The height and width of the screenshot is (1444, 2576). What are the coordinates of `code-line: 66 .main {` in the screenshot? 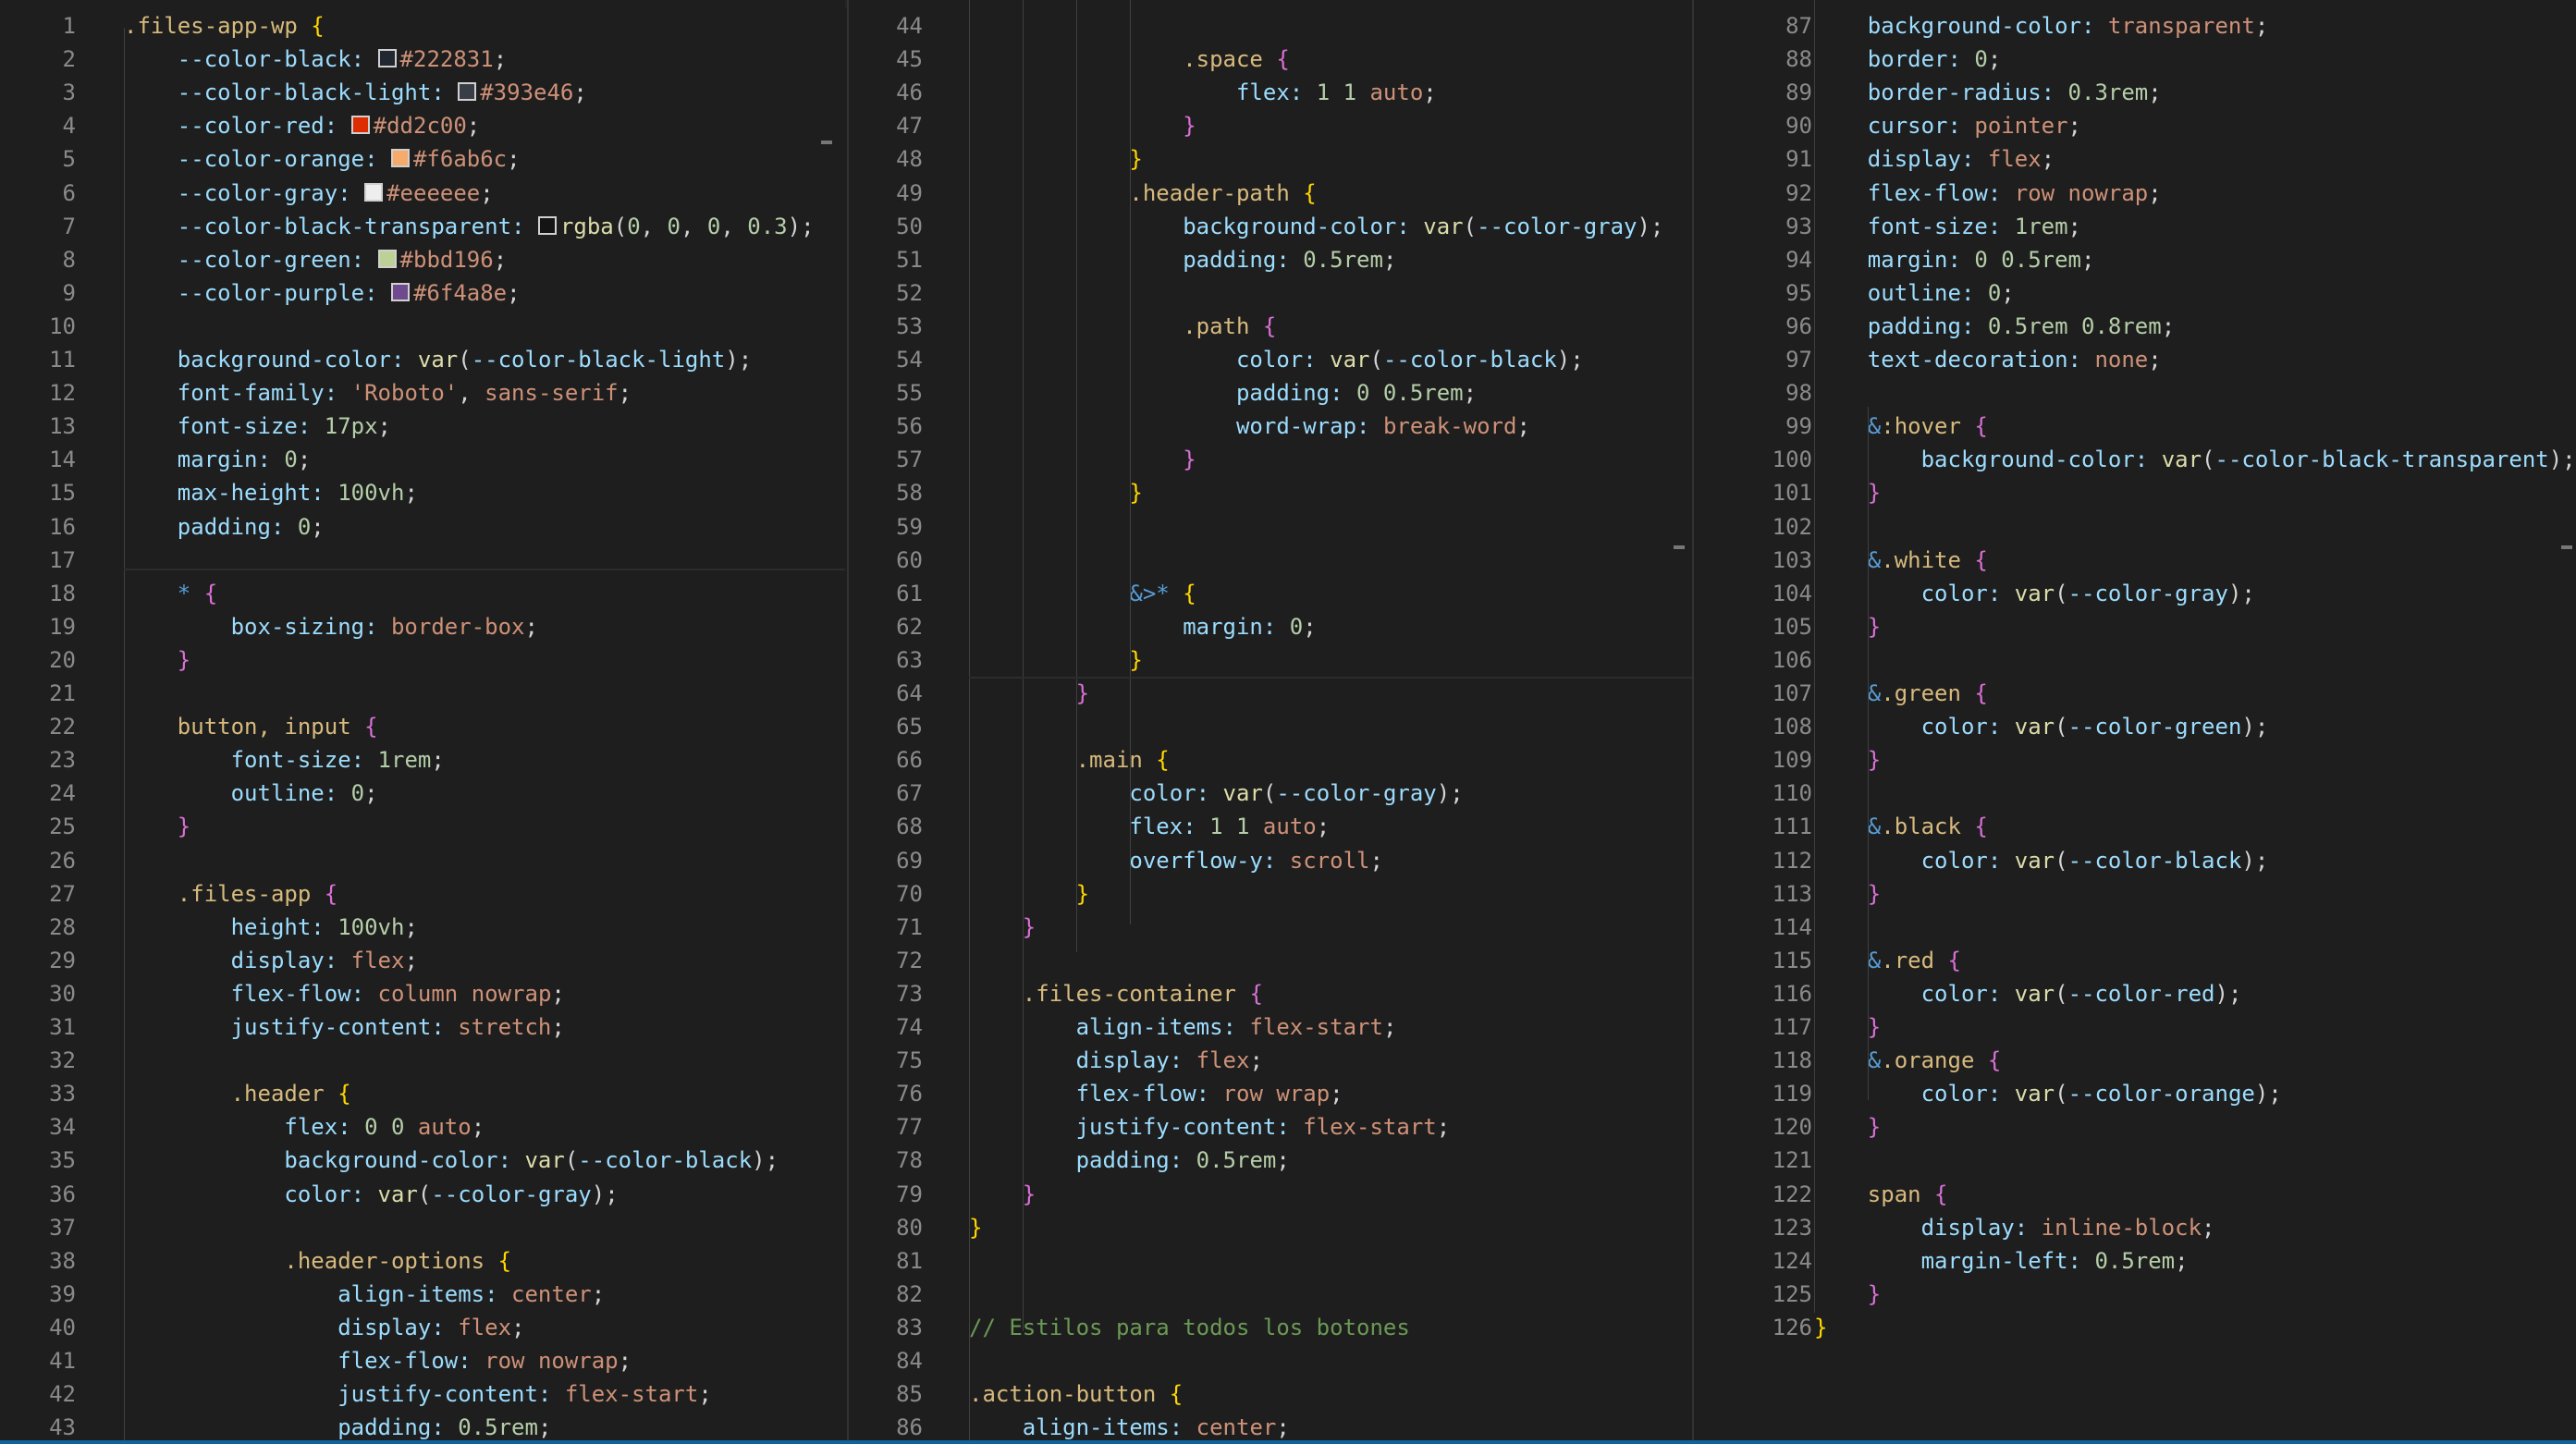 It's located at (1270, 760).